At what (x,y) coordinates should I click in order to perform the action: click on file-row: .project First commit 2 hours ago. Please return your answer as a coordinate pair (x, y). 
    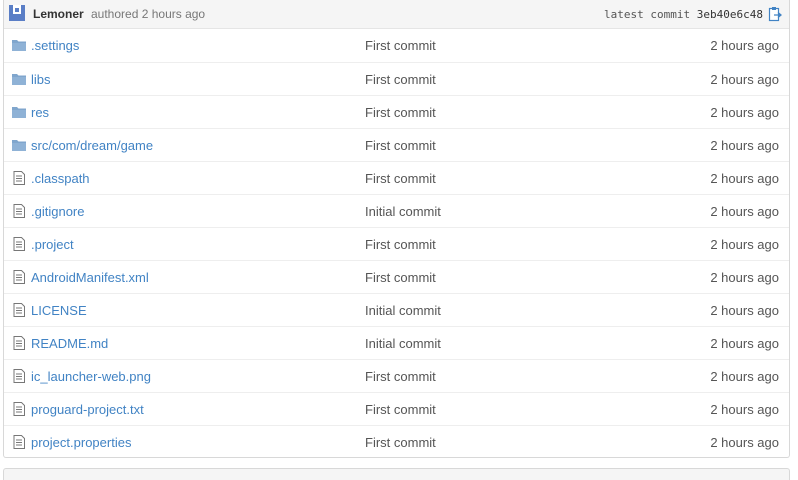
    Looking at the image, I should click on (396, 243).